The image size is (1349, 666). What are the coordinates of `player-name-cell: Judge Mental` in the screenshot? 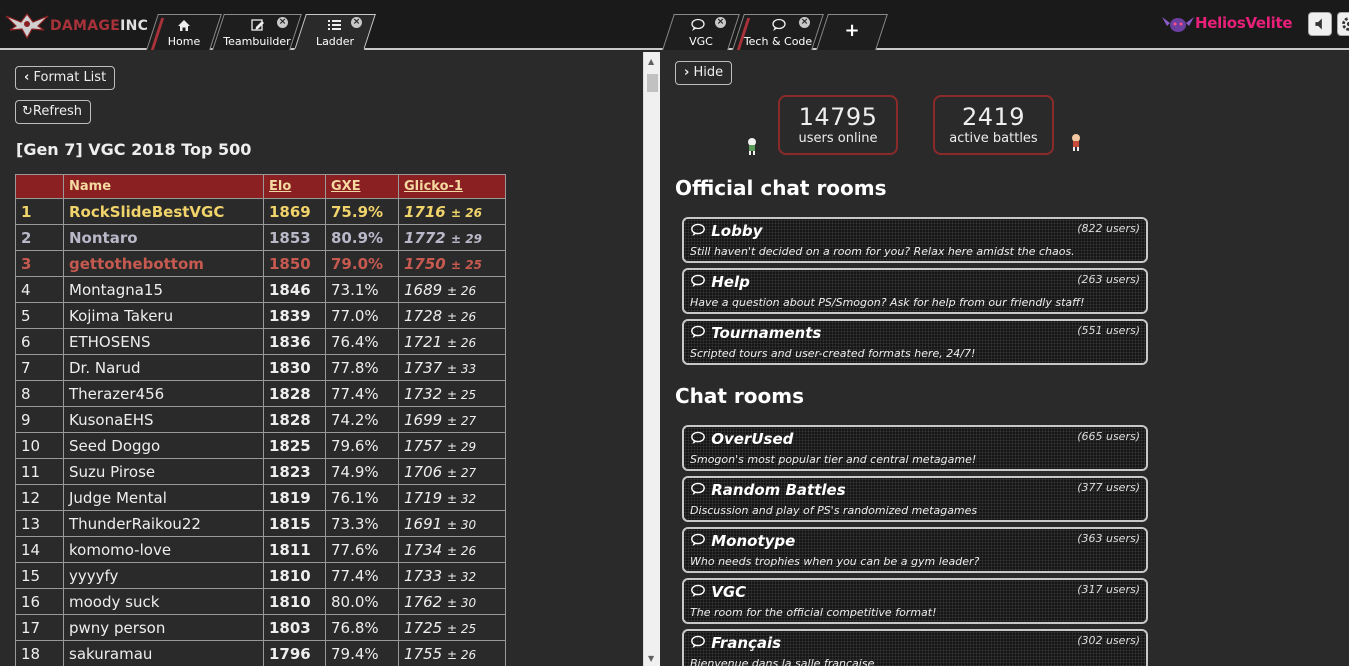 It's located at (163, 497).